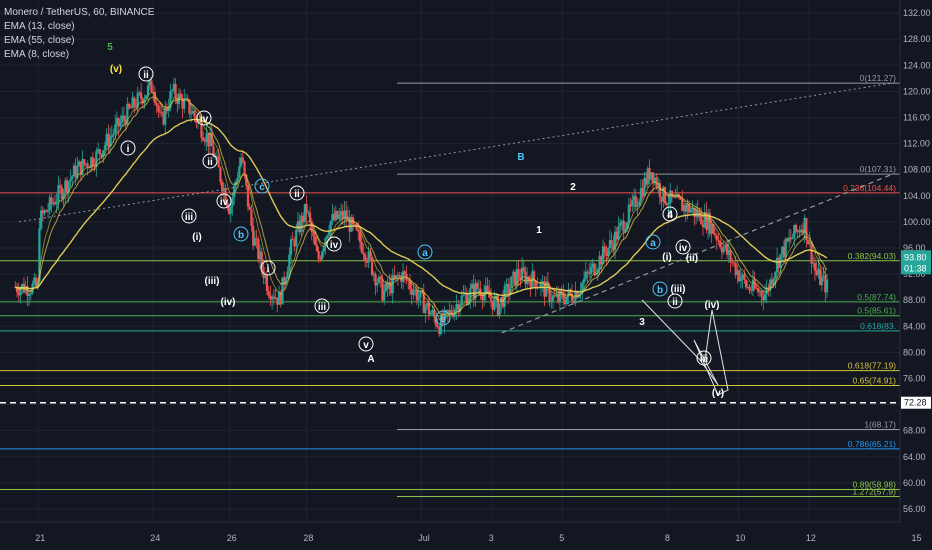  Describe the element at coordinates (79, 13) in the screenshot. I see `symbol-title: Monero / TetherUS, 60, BINANCE` at that location.